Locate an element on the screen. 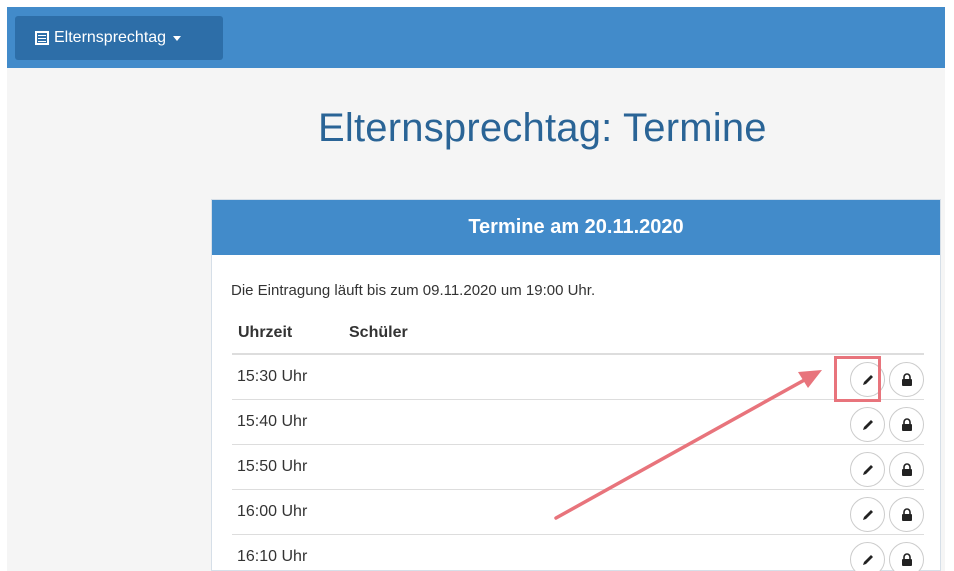 The width and height of the screenshot is (954, 571). row-time: 16:00 Uhr is located at coordinates (272, 511).